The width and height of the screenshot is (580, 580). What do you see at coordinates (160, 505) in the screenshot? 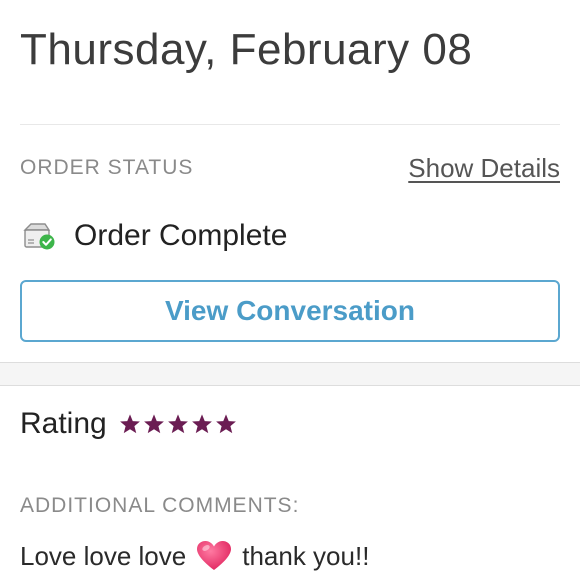
I see `additional-comments-label: ADDITIONAL COMMENTS:` at bounding box center [160, 505].